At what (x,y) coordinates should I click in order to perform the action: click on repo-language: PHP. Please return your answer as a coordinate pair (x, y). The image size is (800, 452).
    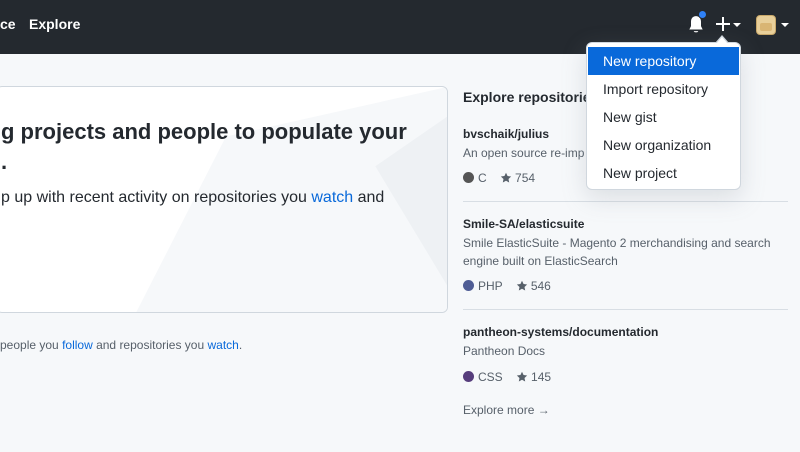
    Looking at the image, I should click on (490, 286).